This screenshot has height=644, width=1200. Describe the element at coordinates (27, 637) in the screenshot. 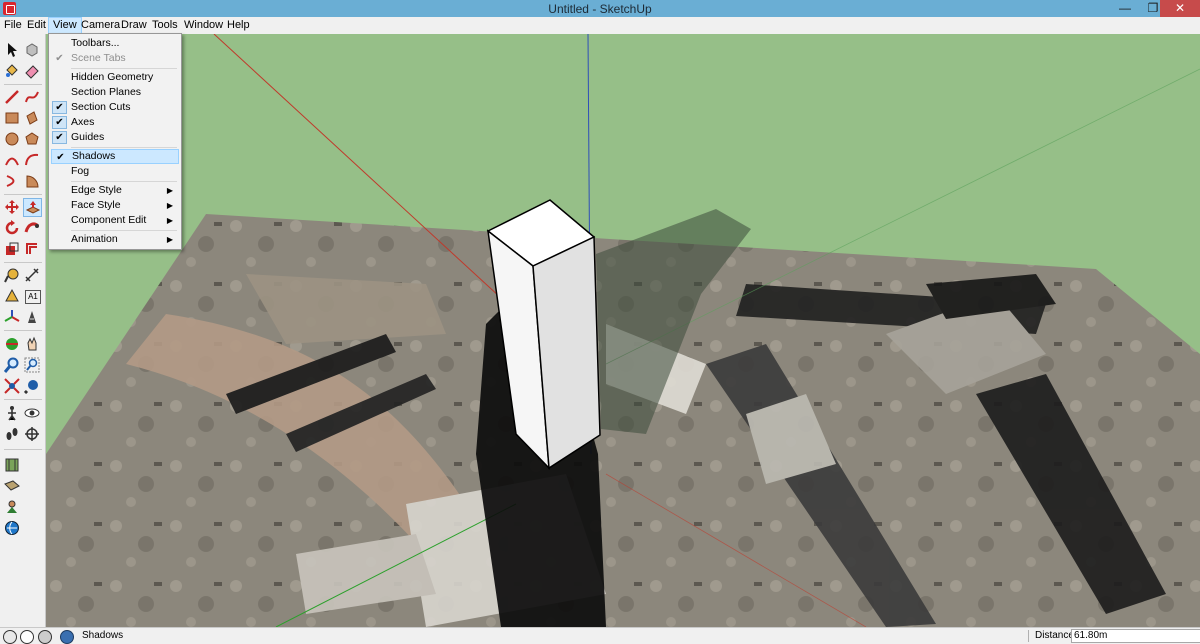

I see `credits-icon` at that location.